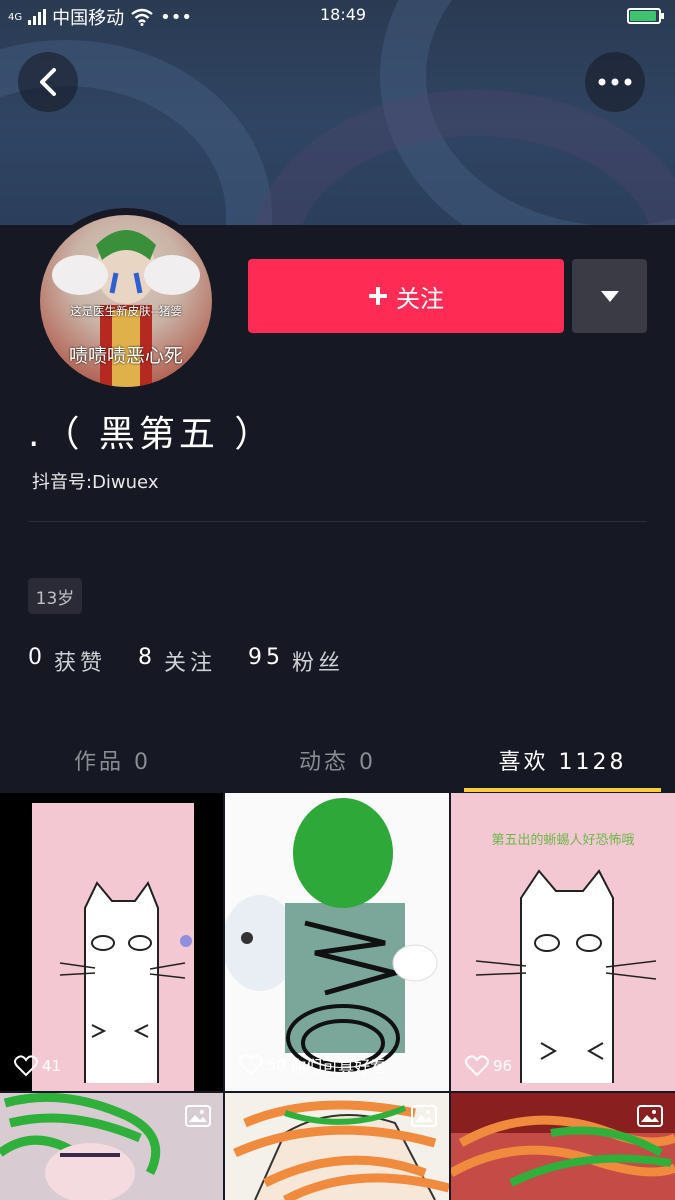  I want to click on avatar-image: 这是医生新皮肤--猪婆 啧啧啧恶心死, so click(126, 301).